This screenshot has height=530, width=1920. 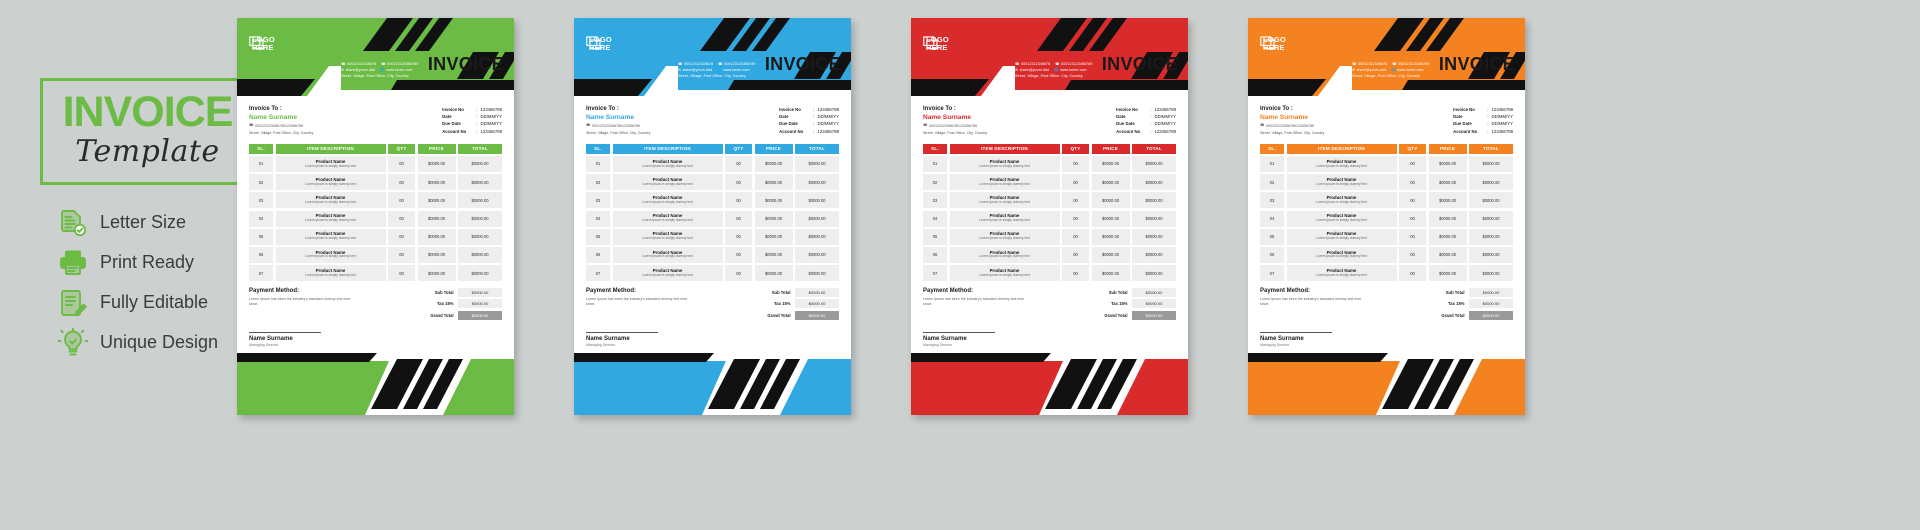 What do you see at coordinates (1483, 131) in the screenshot?
I see `meta-row: Account No : 123456789` at bounding box center [1483, 131].